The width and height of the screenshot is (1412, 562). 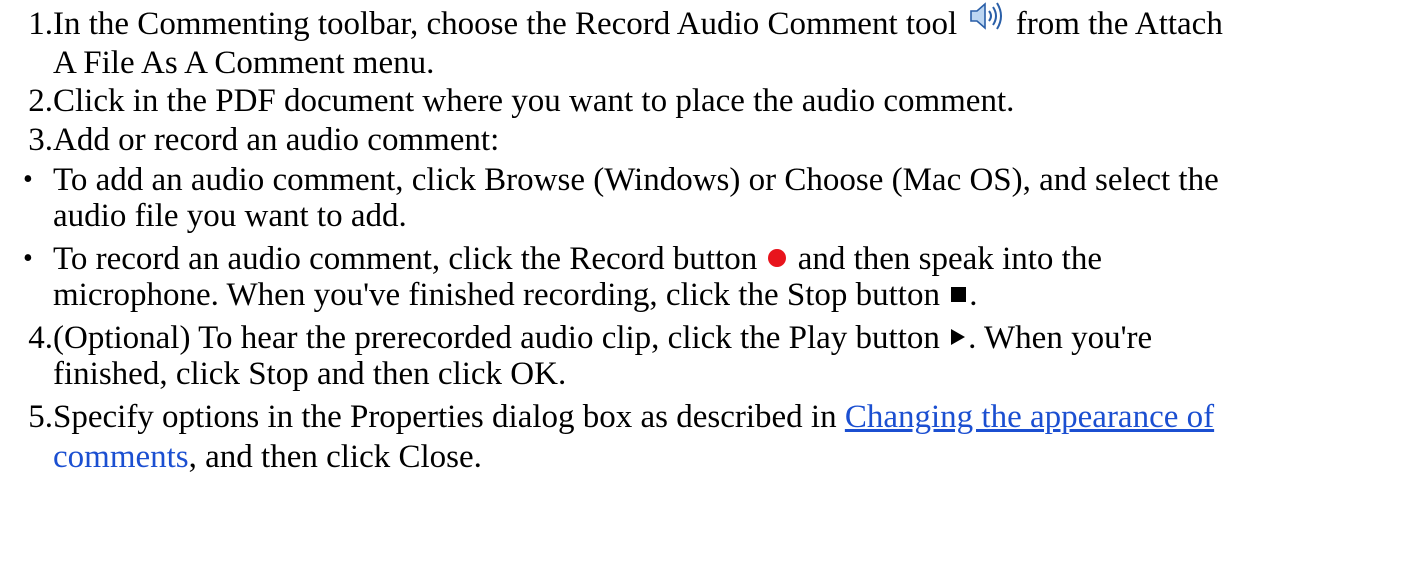 What do you see at coordinates (230, 216) in the screenshot?
I see `bullet-text: audio file you want to add.` at bounding box center [230, 216].